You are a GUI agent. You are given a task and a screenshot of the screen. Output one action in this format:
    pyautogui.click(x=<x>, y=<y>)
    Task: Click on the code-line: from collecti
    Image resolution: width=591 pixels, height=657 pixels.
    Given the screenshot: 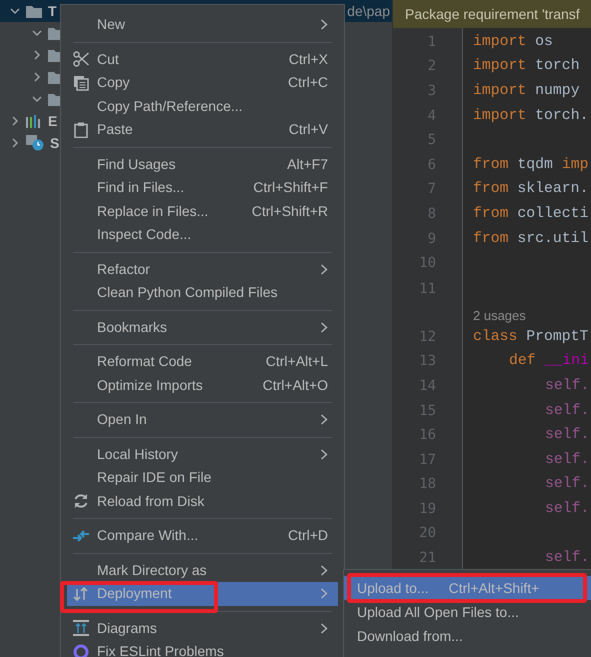 What is the action you would take?
    pyautogui.click(x=531, y=214)
    